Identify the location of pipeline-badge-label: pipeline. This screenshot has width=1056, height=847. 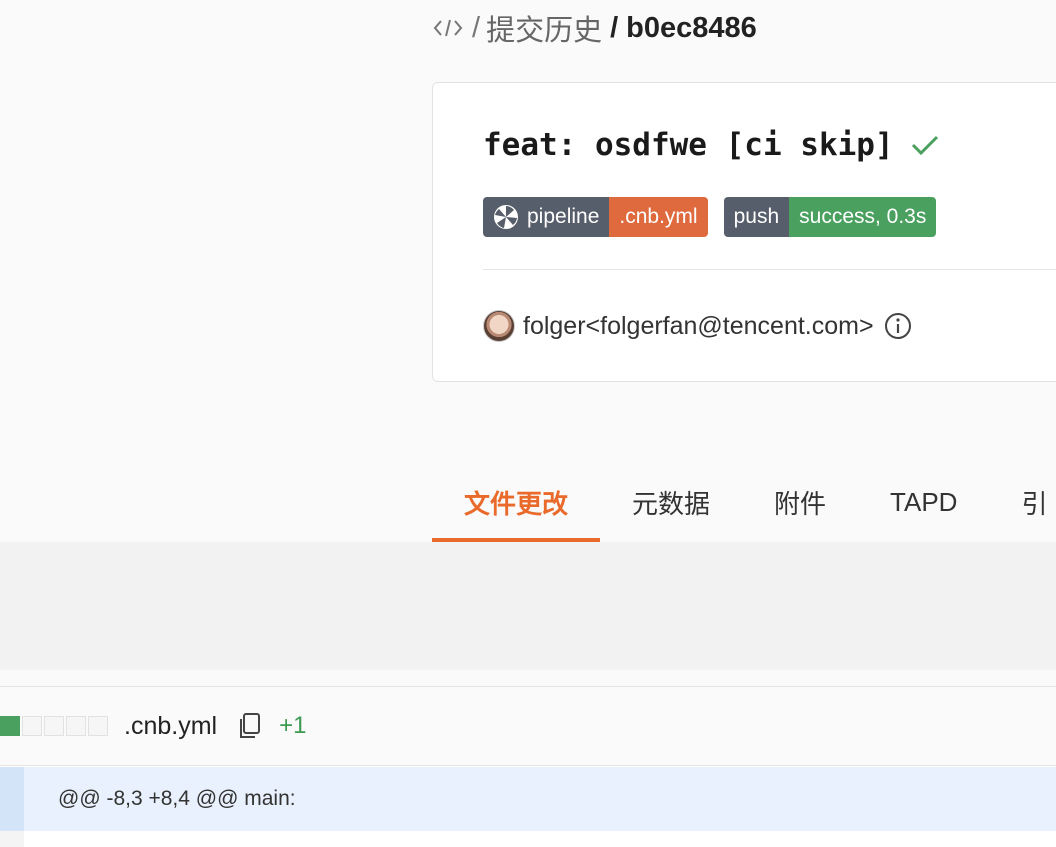
(563, 216).